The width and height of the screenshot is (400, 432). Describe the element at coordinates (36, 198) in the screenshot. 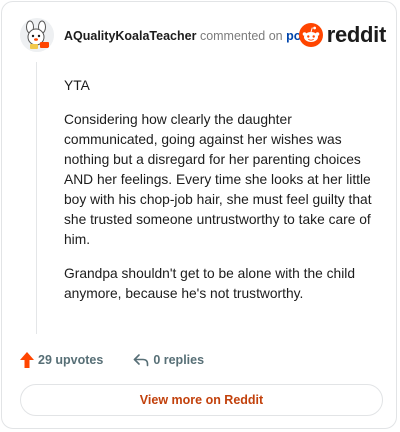

I see `thread-line` at that location.